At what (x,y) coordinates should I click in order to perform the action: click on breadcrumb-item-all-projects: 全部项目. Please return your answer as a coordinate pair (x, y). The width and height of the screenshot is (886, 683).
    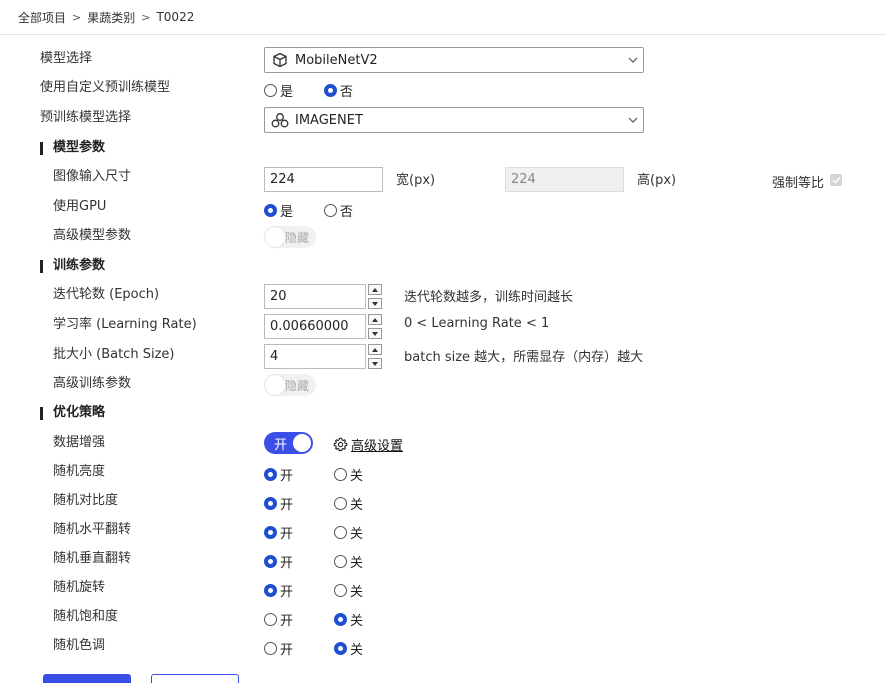
    Looking at the image, I should click on (42, 17).